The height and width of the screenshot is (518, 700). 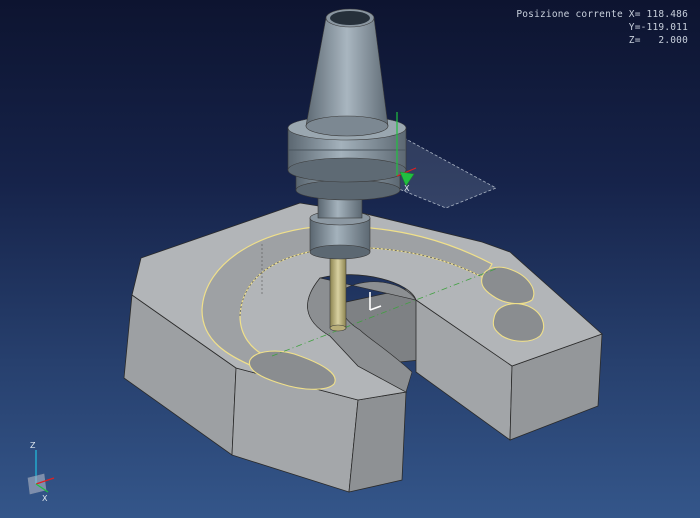 What do you see at coordinates (658, 27) in the screenshot?
I see `readout-y: Y=-119.011` at bounding box center [658, 27].